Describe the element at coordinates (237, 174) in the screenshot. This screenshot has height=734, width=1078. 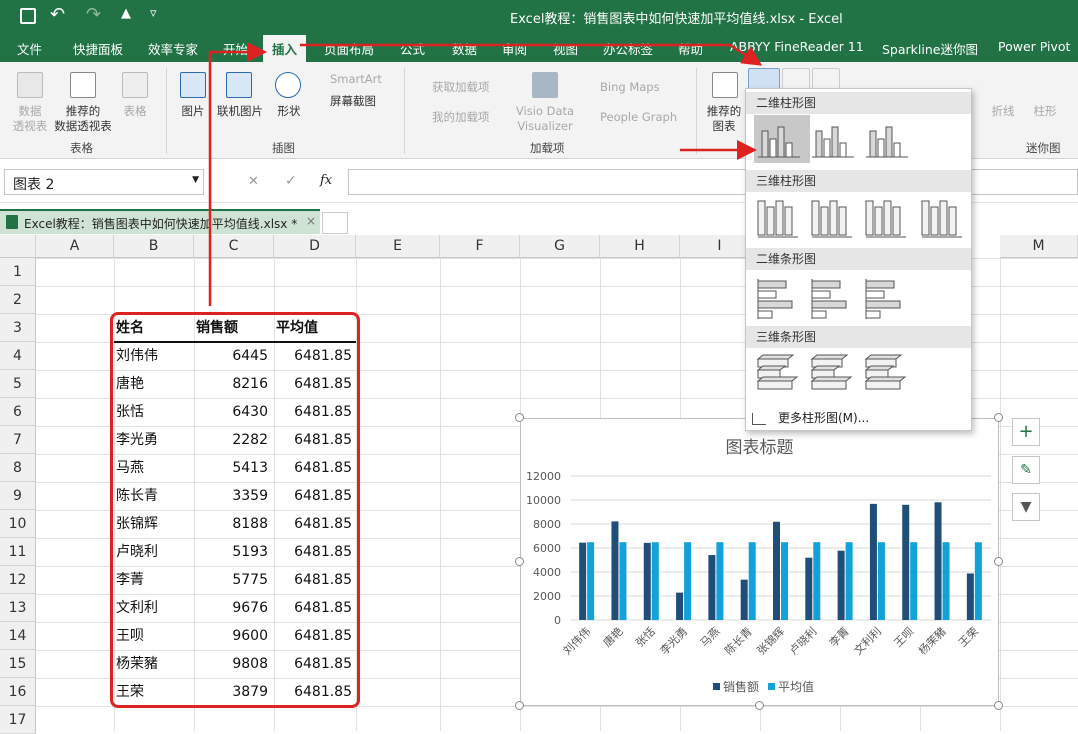
I see `arrow-table-to-insert-tab` at that location.